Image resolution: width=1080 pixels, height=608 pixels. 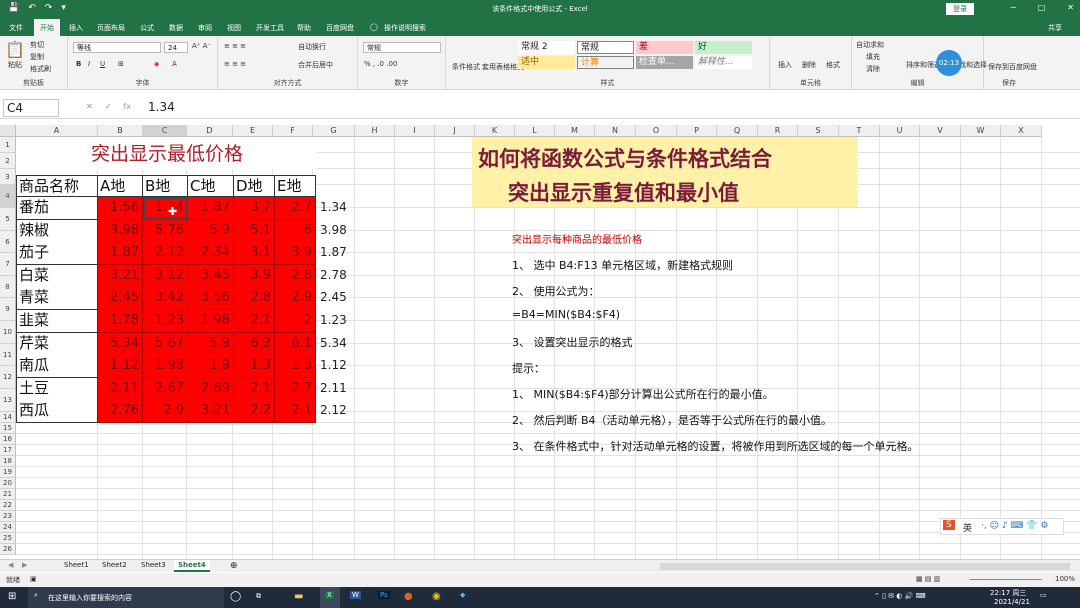 I want to click on row-header: 26, so click(x=8, y=549).